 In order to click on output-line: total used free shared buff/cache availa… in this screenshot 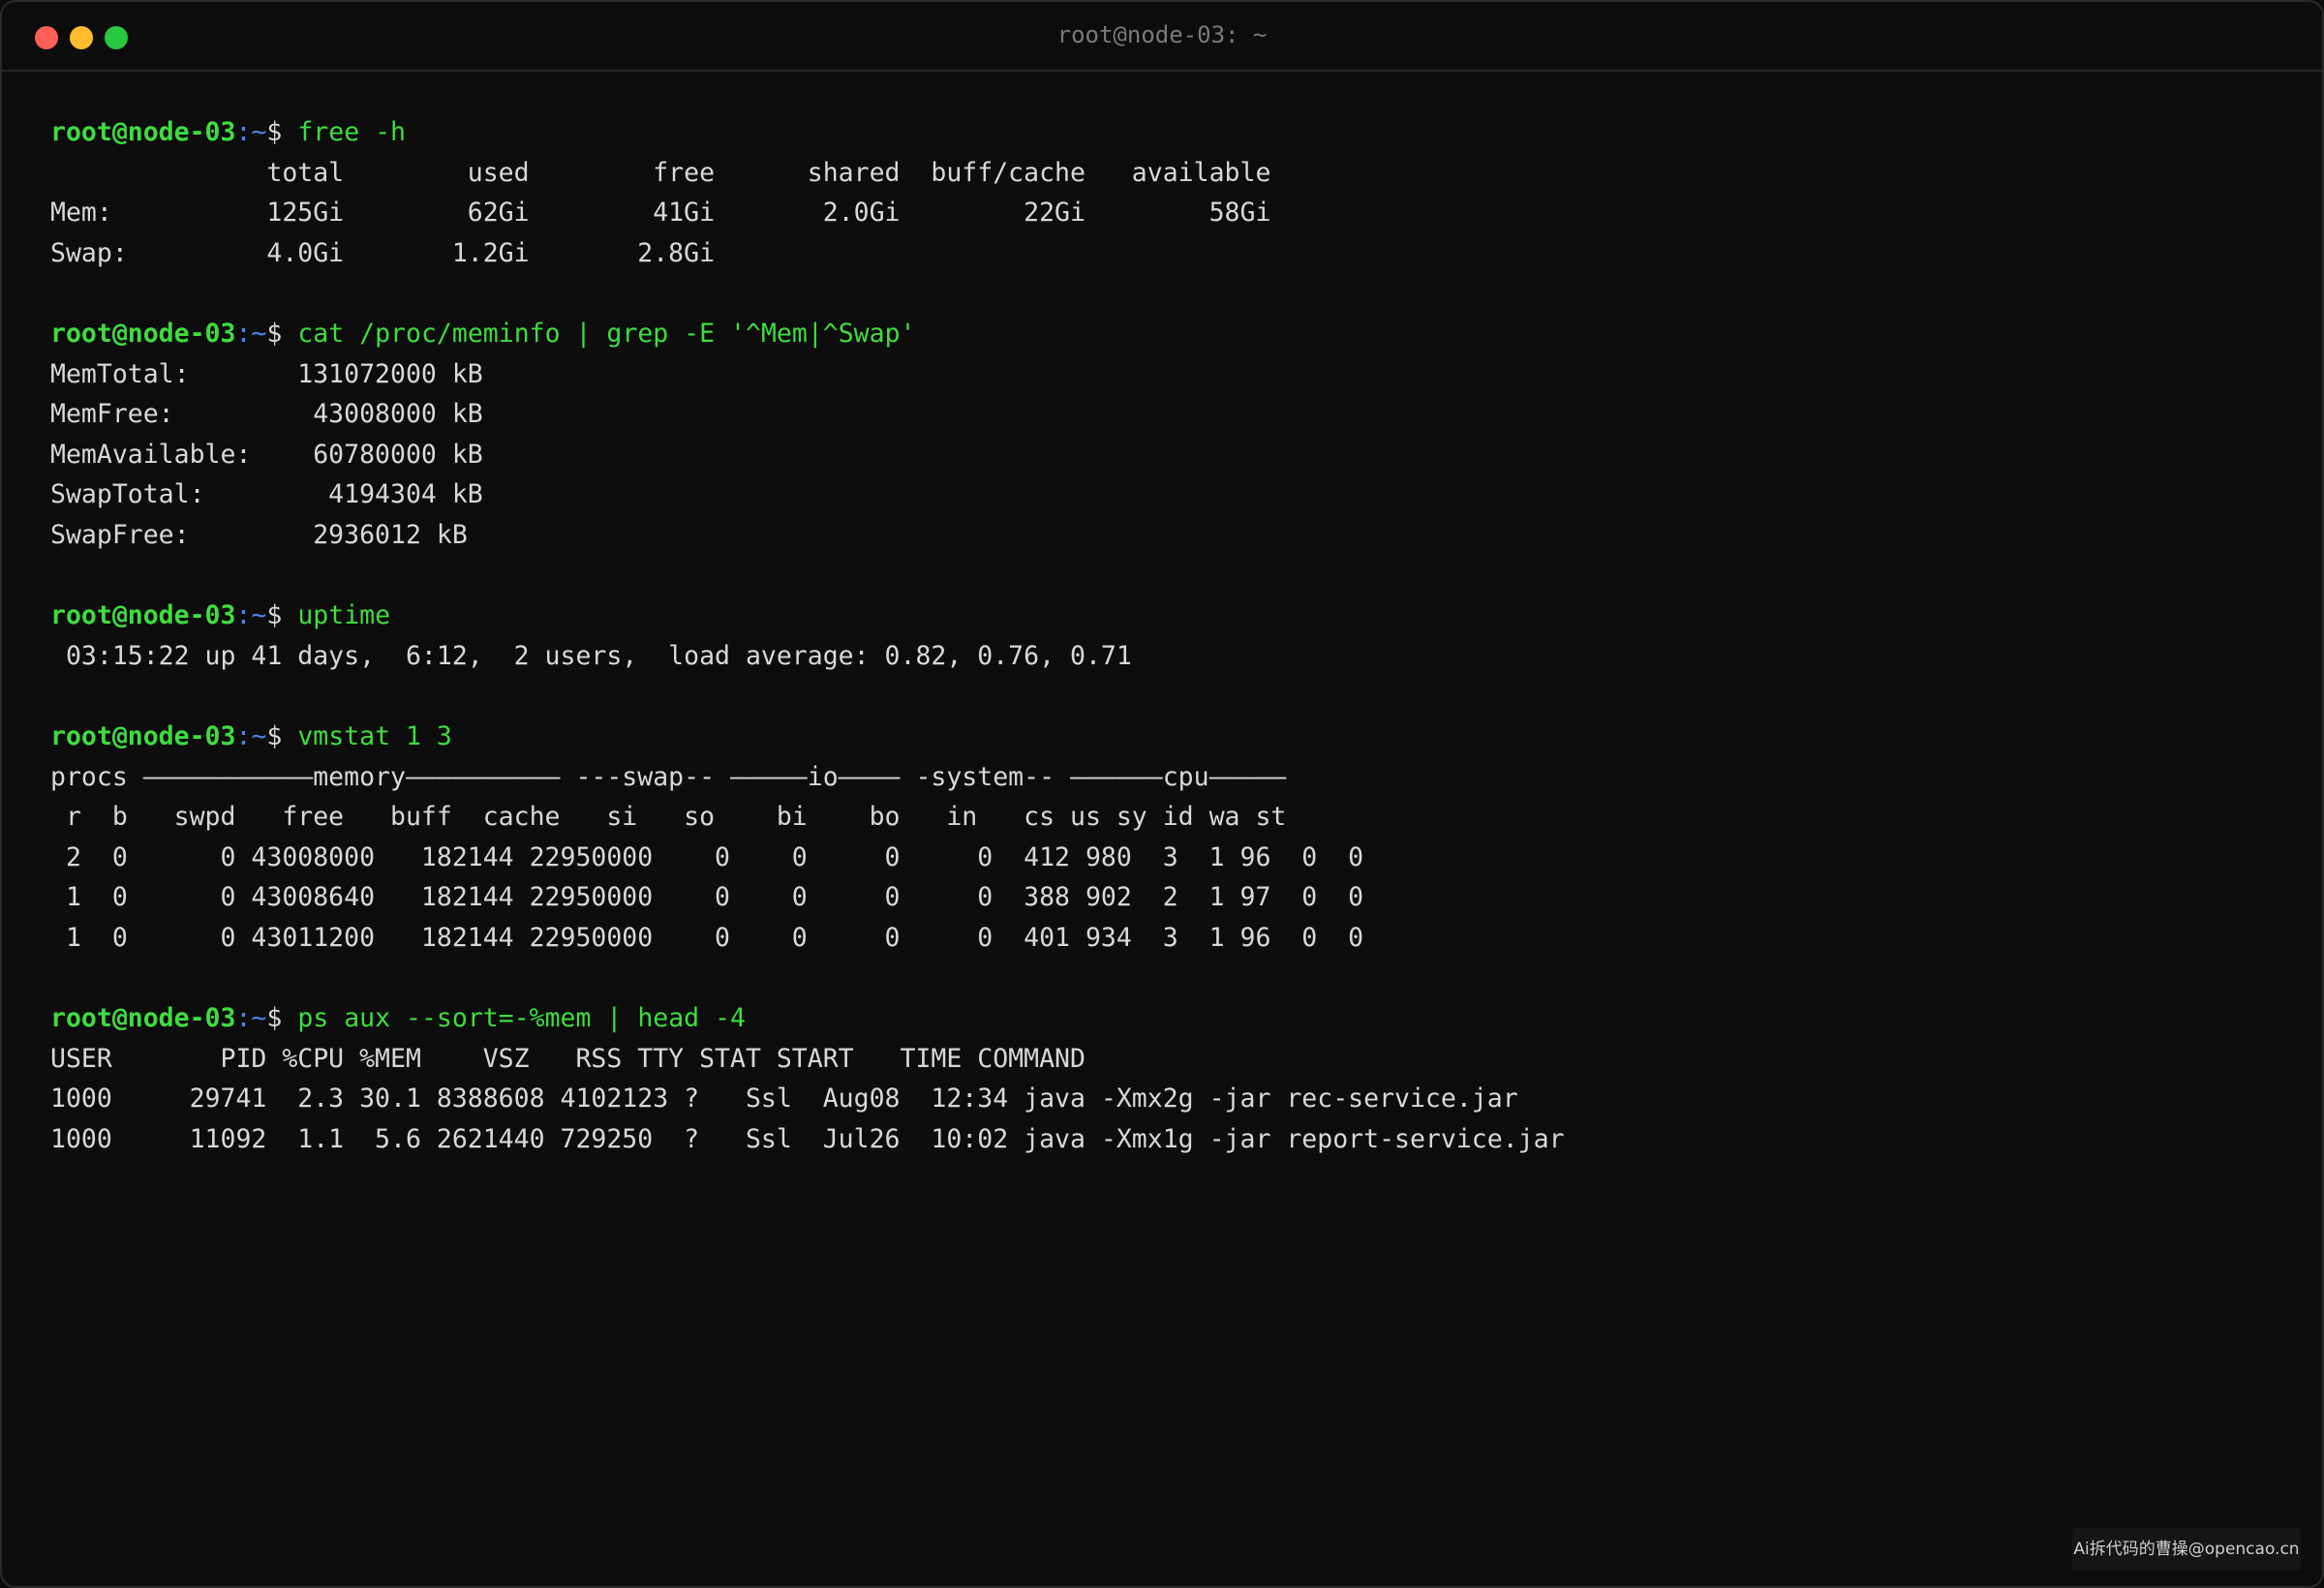, I will do `click(660, 172)`.